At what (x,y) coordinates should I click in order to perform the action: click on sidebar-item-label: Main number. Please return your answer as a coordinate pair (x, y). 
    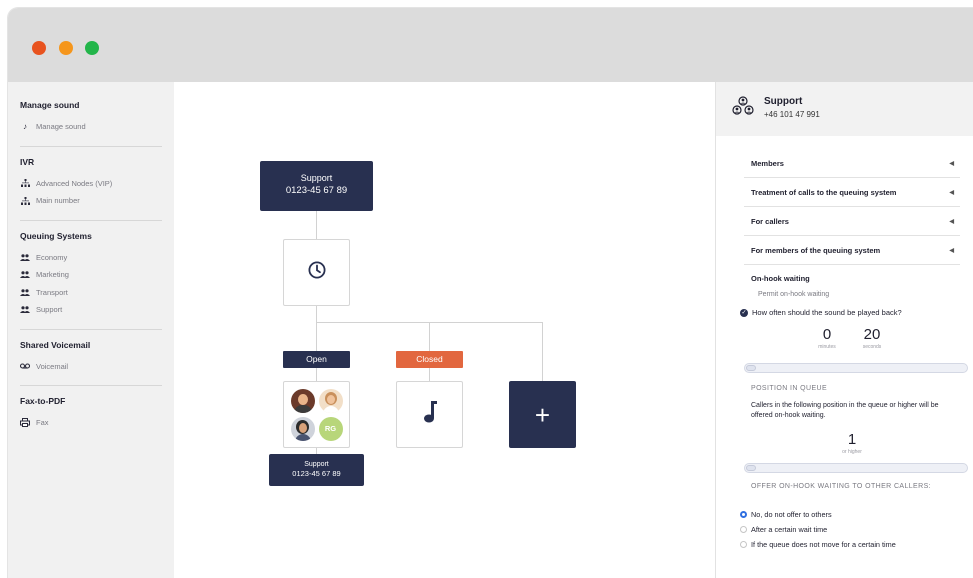
    Looking at the image, I should click on (58, 201).